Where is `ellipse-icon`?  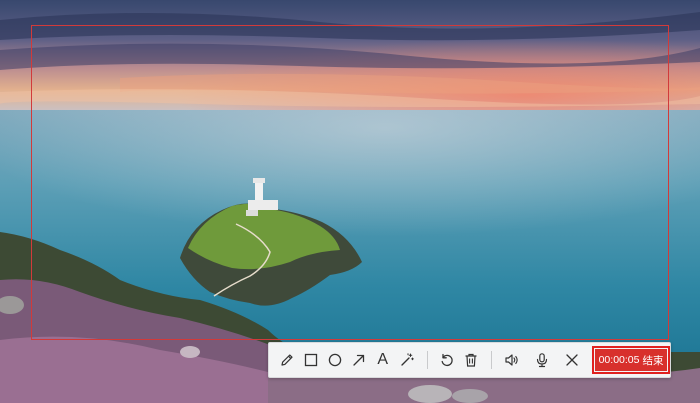
ellipse-icon is located at coordinates (335, 360).